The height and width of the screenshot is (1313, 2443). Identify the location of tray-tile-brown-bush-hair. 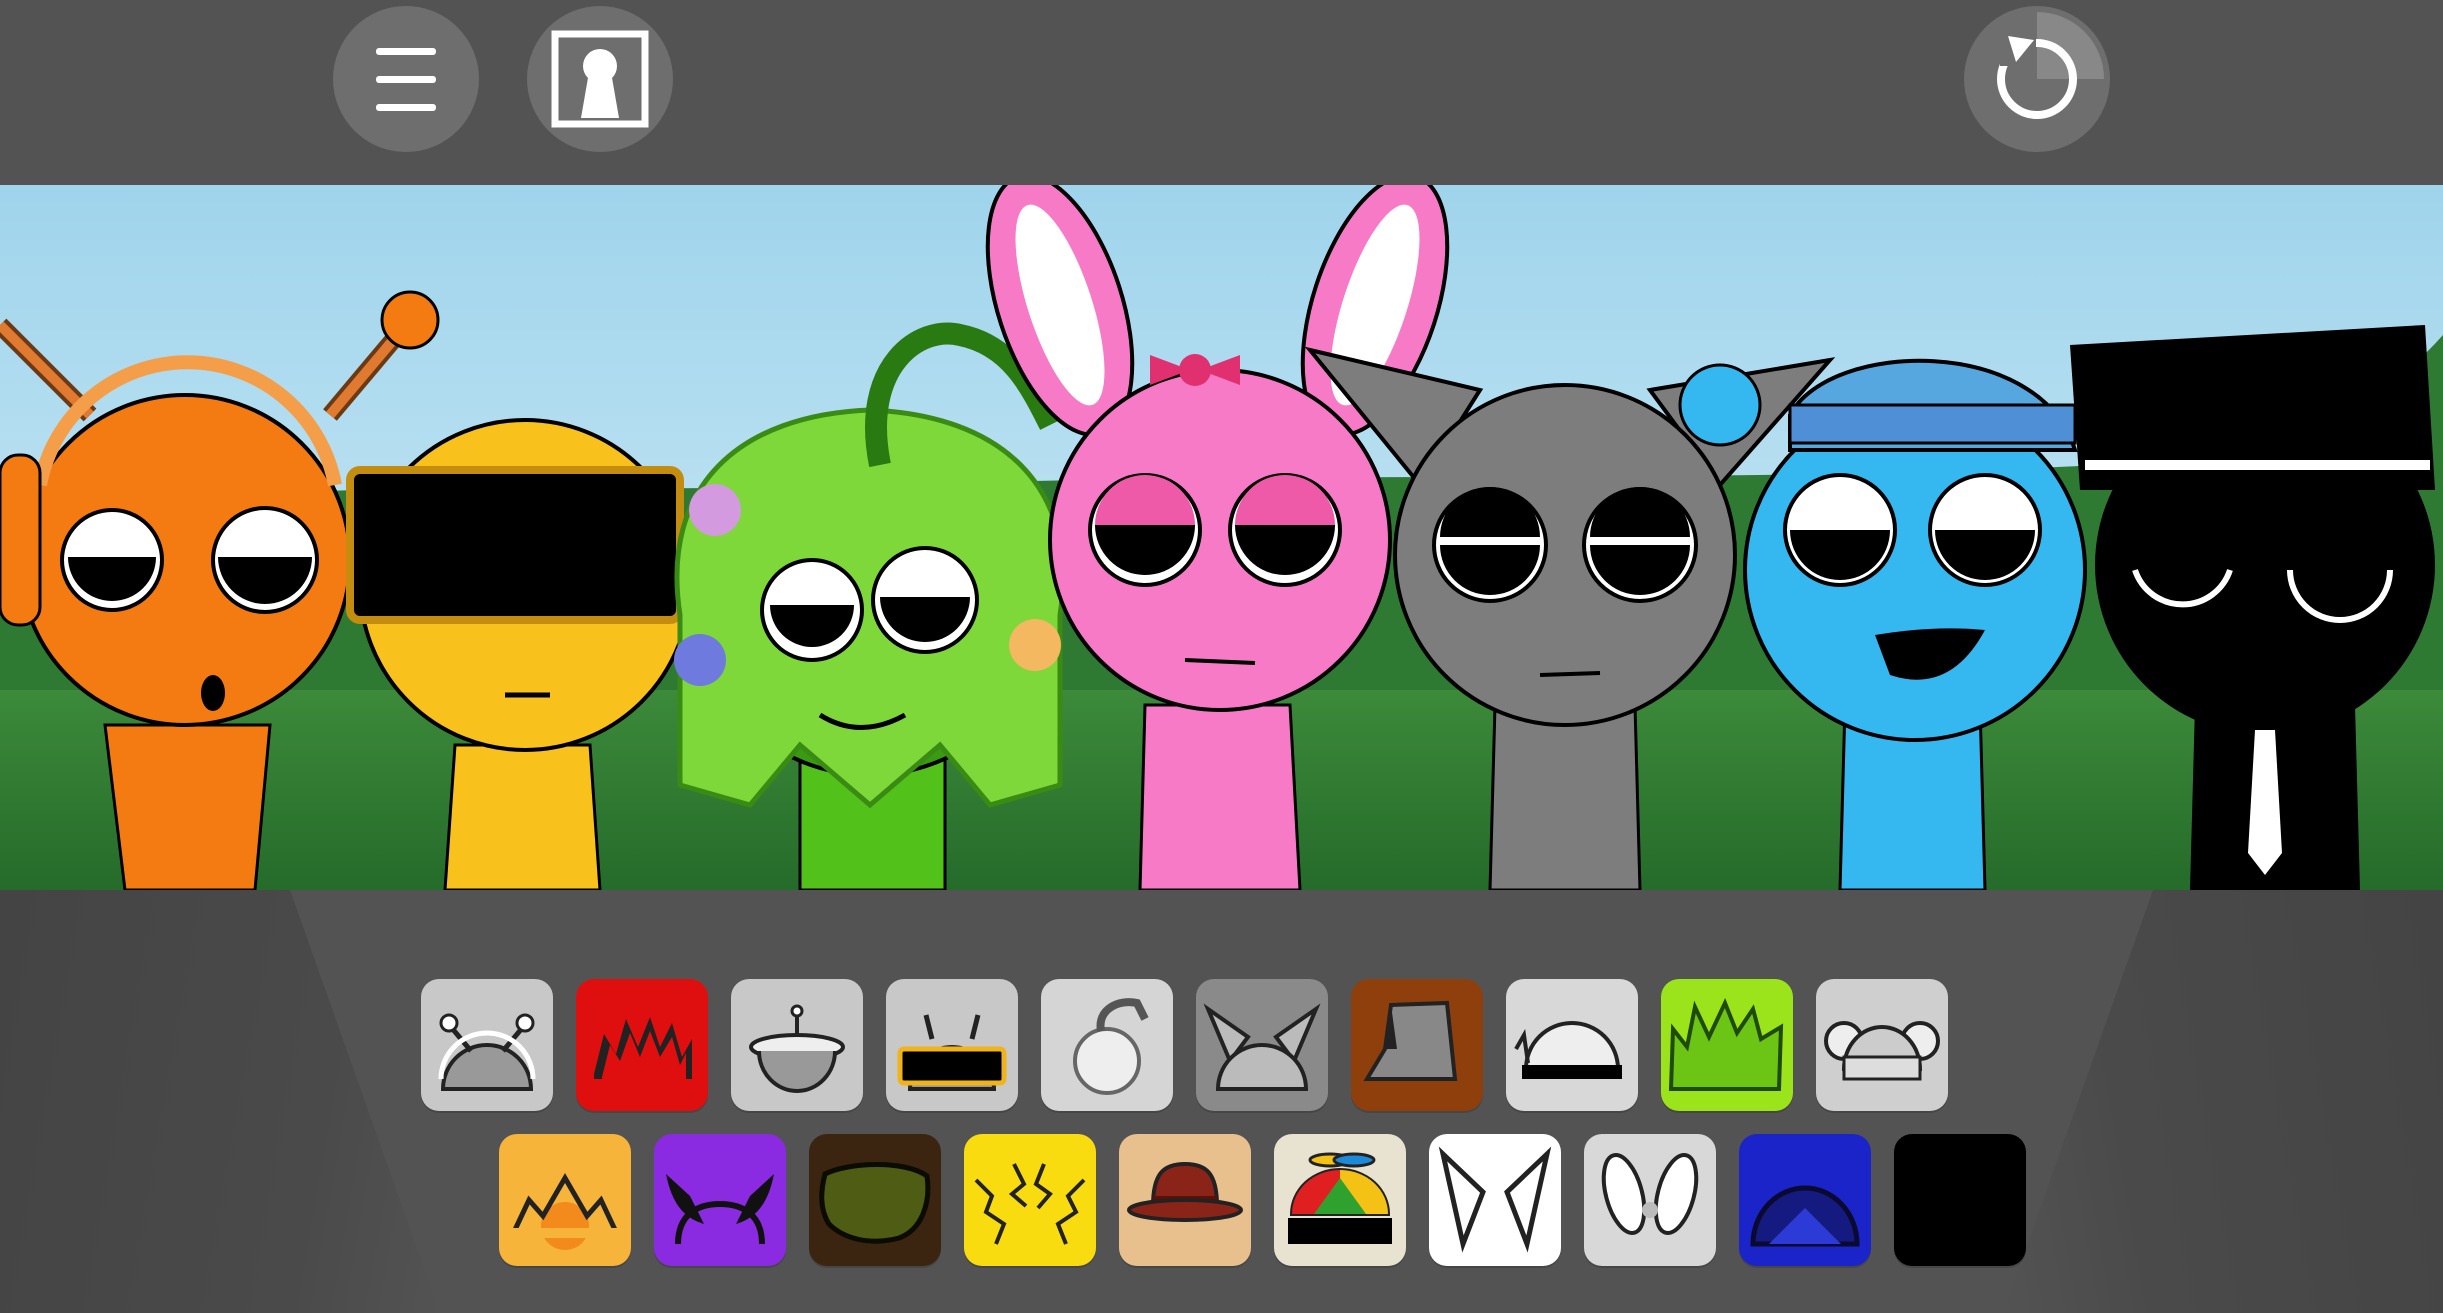
(875, 1200).